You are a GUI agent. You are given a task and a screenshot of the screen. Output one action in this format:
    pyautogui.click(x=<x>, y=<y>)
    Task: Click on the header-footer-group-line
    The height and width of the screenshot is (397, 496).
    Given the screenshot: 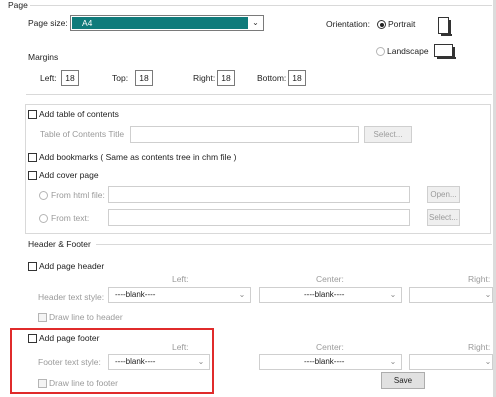 What is the action you would take?
    pyautogui.click(x=294, y=244)
    